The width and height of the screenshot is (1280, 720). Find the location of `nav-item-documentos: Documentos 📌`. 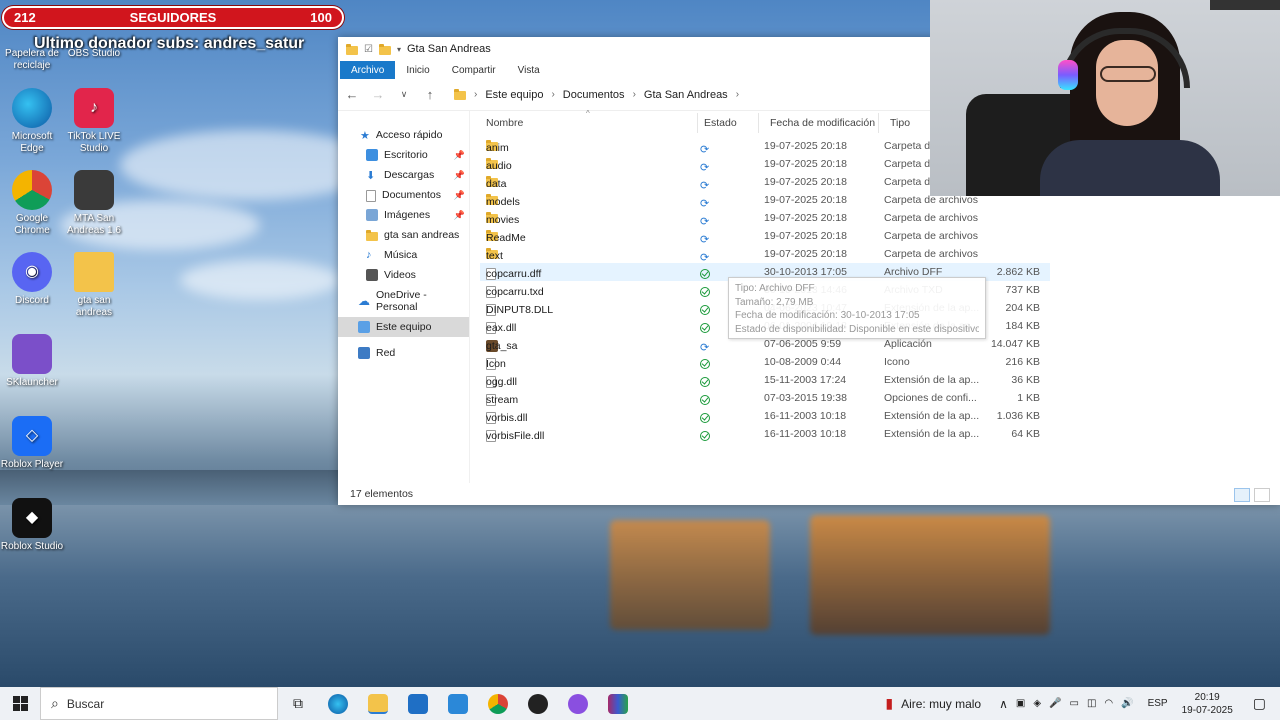

nav-item-documentos: Documentos 📌 is located at coordinates (403, 195).